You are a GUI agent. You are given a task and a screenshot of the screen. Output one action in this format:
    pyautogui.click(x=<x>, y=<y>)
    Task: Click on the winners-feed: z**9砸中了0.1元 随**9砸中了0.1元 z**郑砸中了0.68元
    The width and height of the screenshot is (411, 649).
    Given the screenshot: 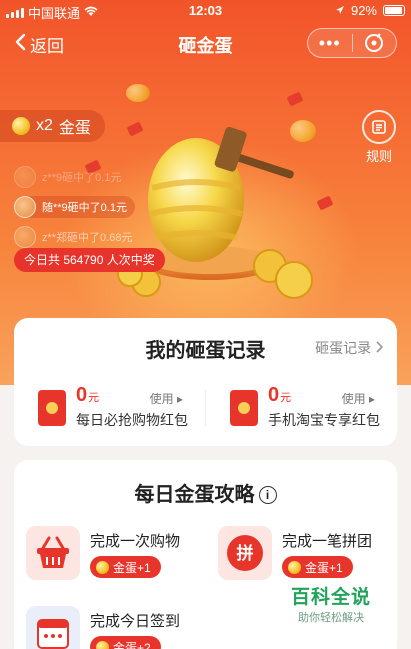 What is the action you would take?
    pyautogui.click(x=74, y=211)
    